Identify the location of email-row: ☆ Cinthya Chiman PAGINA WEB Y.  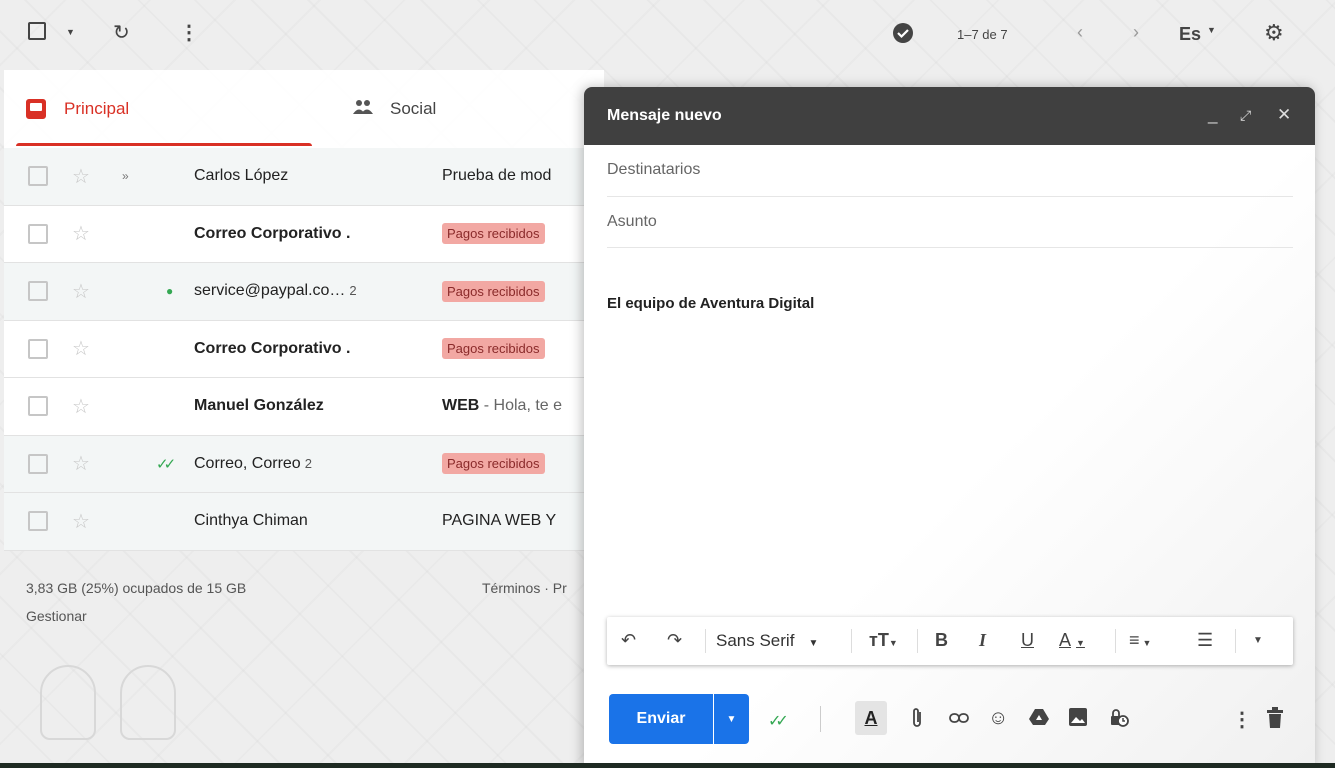
(304, 522).